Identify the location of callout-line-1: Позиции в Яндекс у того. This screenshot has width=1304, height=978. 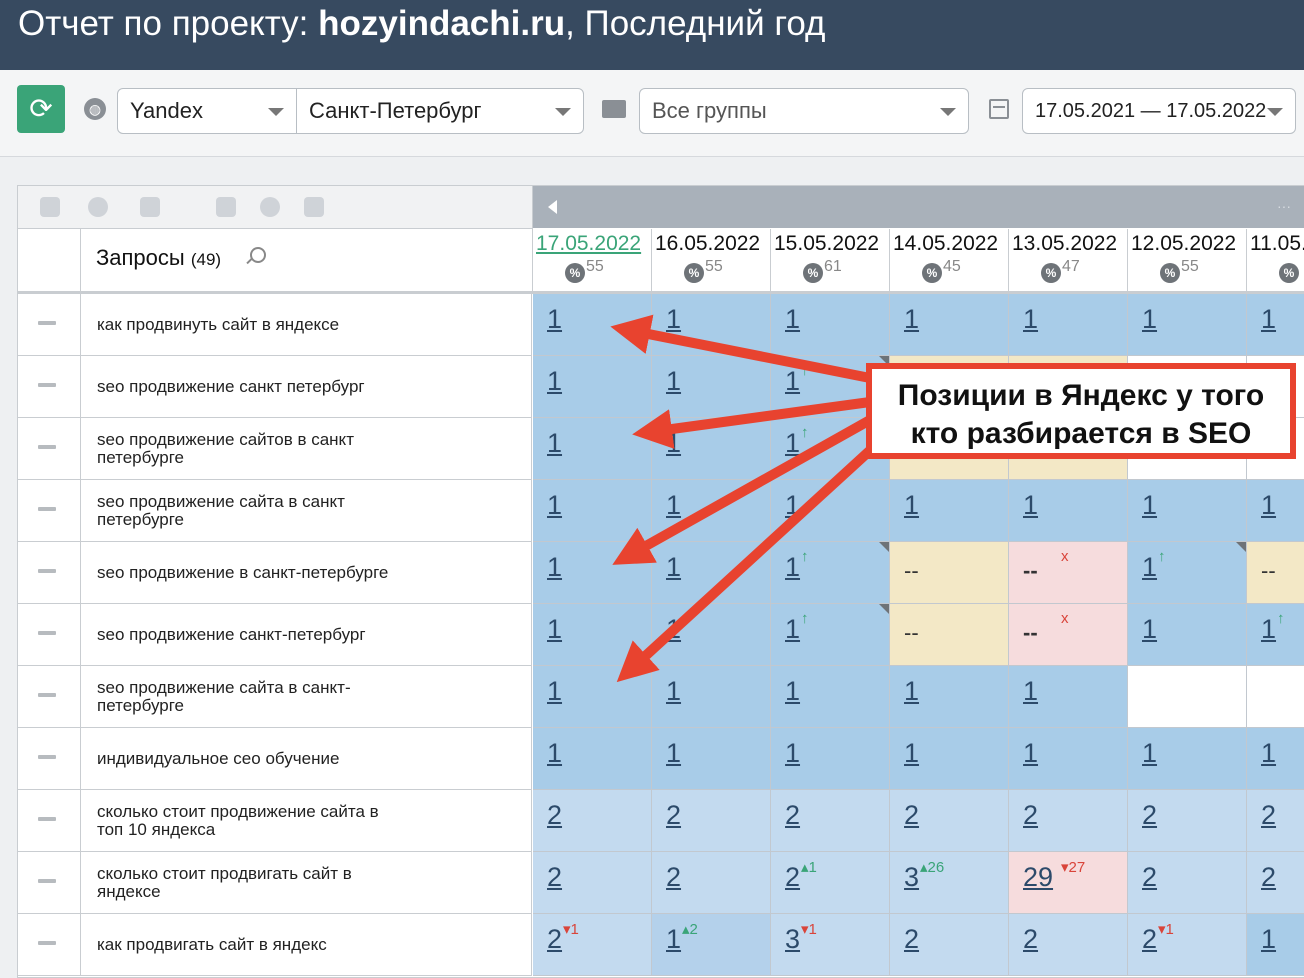
(1081, 395).